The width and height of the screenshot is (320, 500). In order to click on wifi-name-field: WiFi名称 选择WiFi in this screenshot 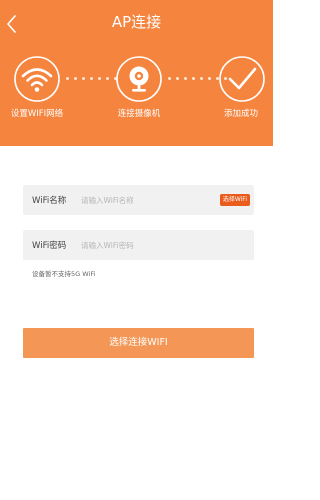, I will do `click(138, 200)`.